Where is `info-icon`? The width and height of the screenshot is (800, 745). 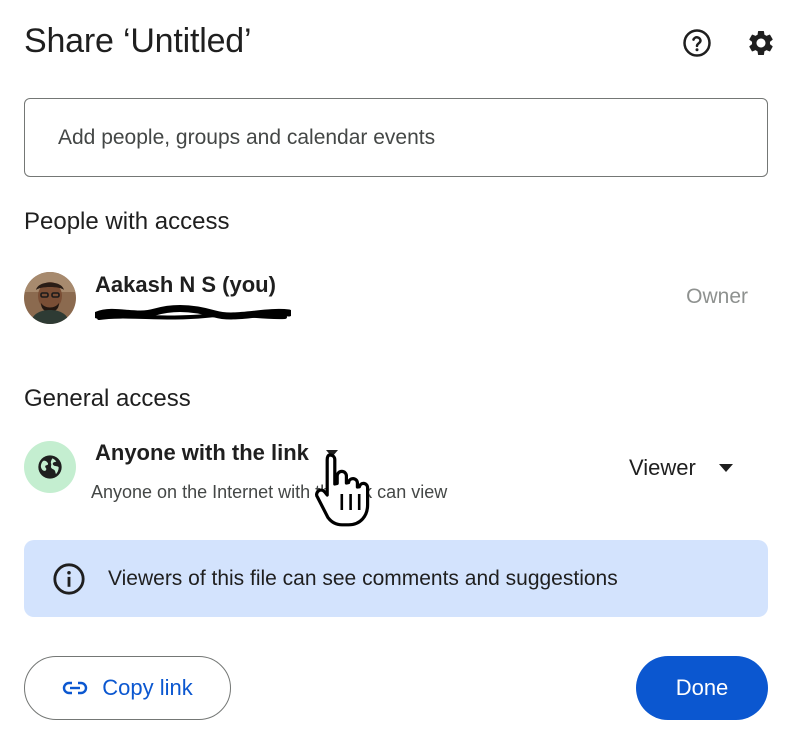
info-icon is located at coordinates (69, 578).